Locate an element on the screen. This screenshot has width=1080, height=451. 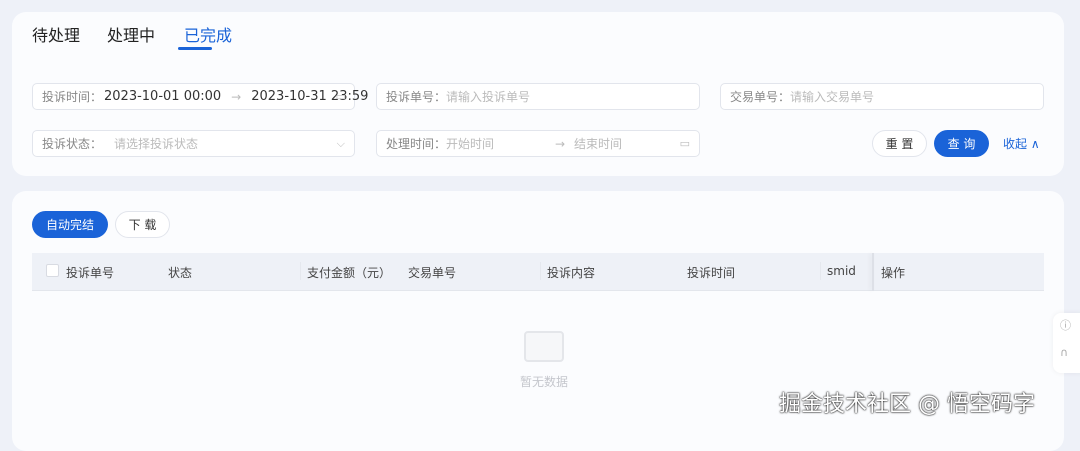
col-content: 投诉内容 is located at coordinates (571, 273).